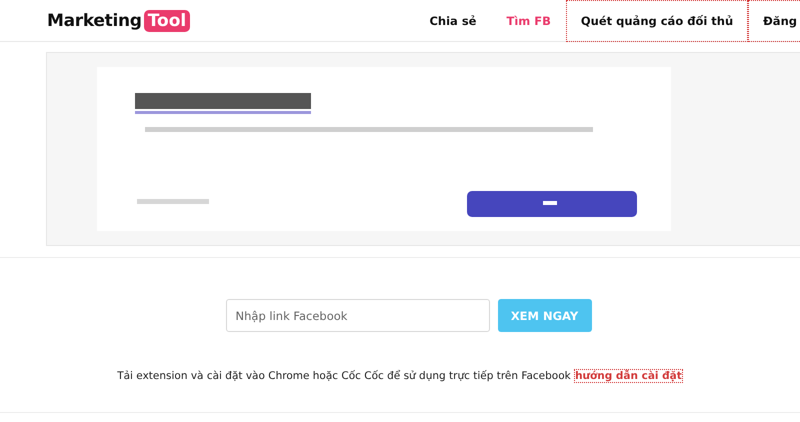 This screenshot has height=422, width=800. Describe the element at coordinates (453, 21) in the screenshot. I see `nav-link: Chia sẻ` at that location.